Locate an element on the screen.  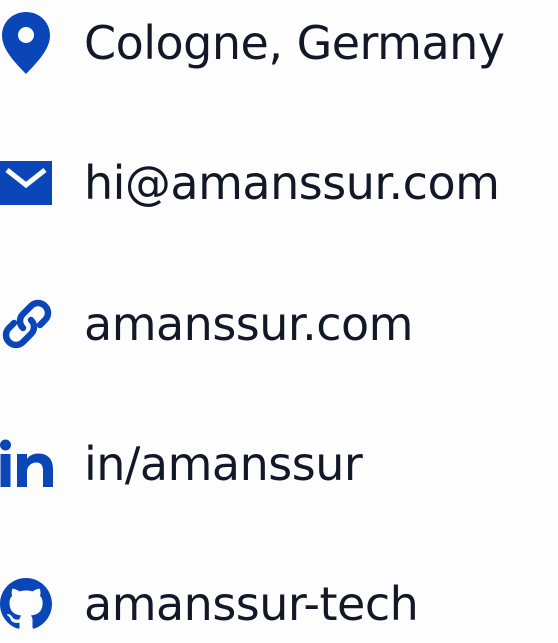
location-text: Cologne, Germany is located at coordinates (294, 43).